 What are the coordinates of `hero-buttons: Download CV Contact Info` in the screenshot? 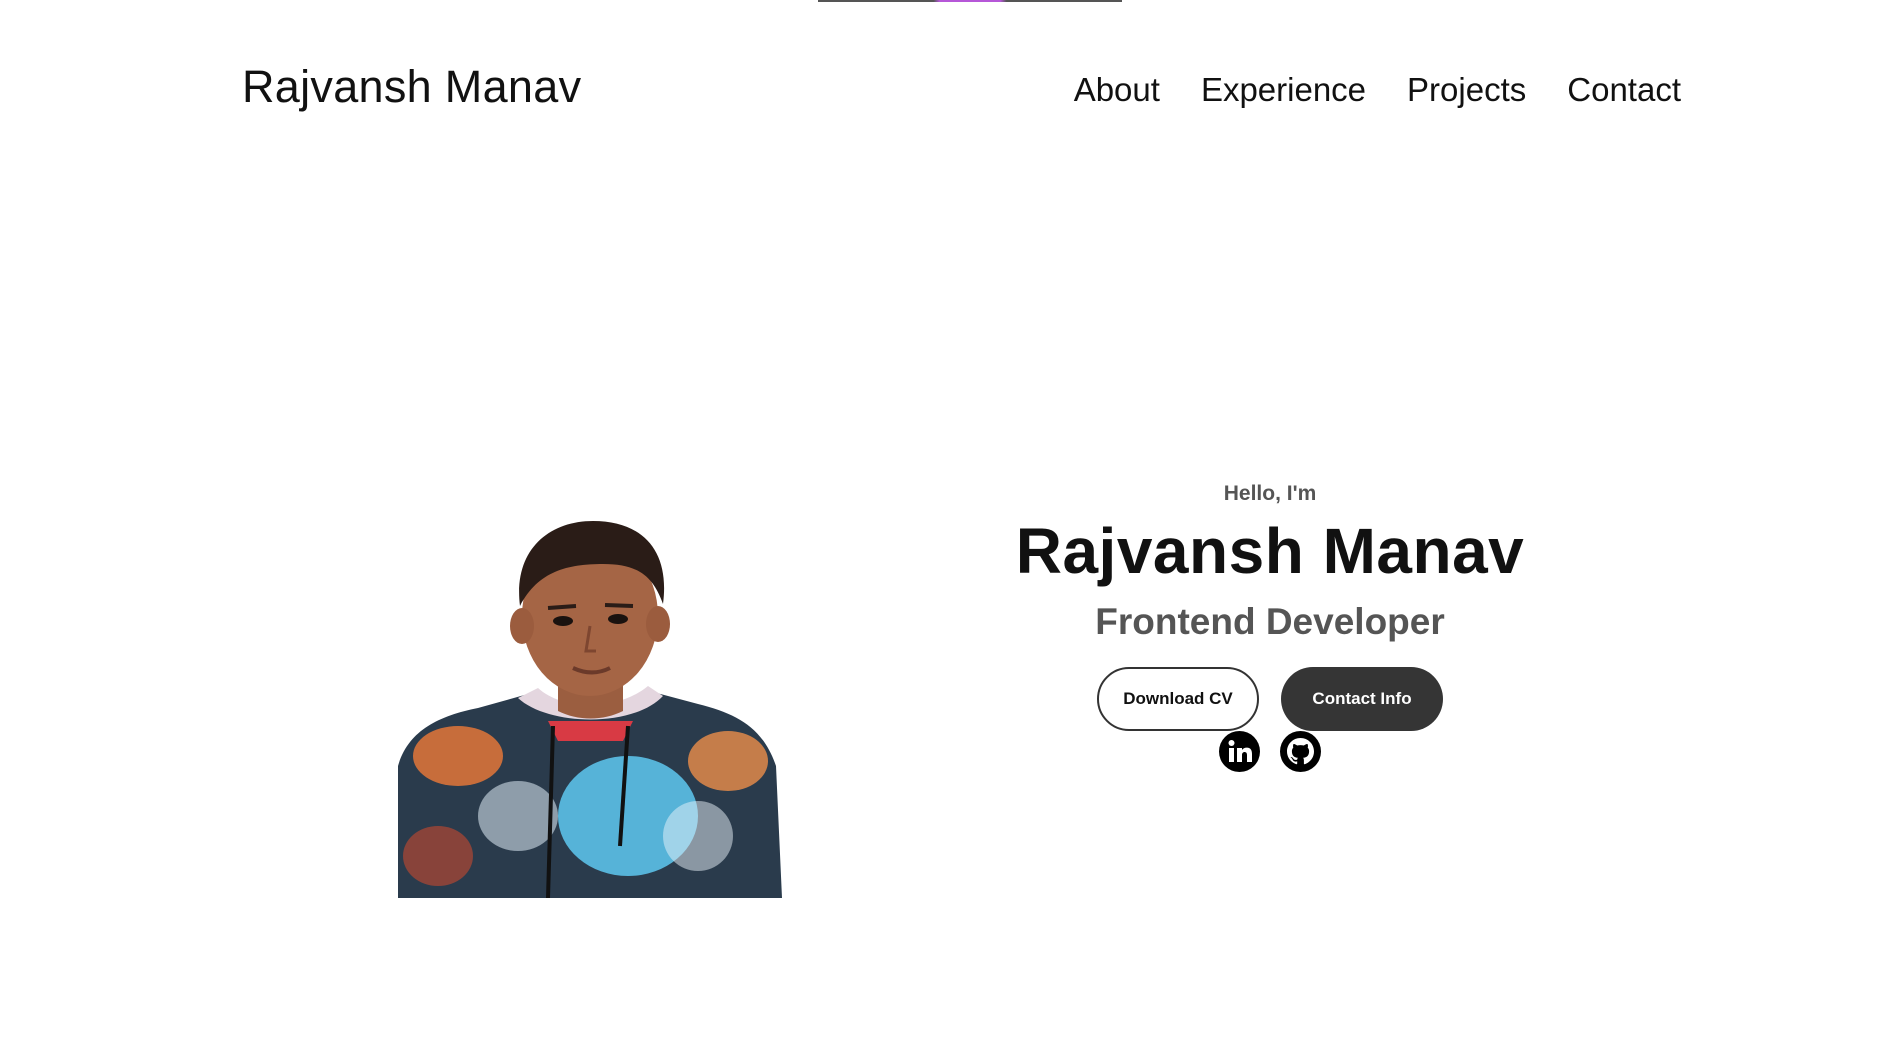 It's located at (1270, 699).